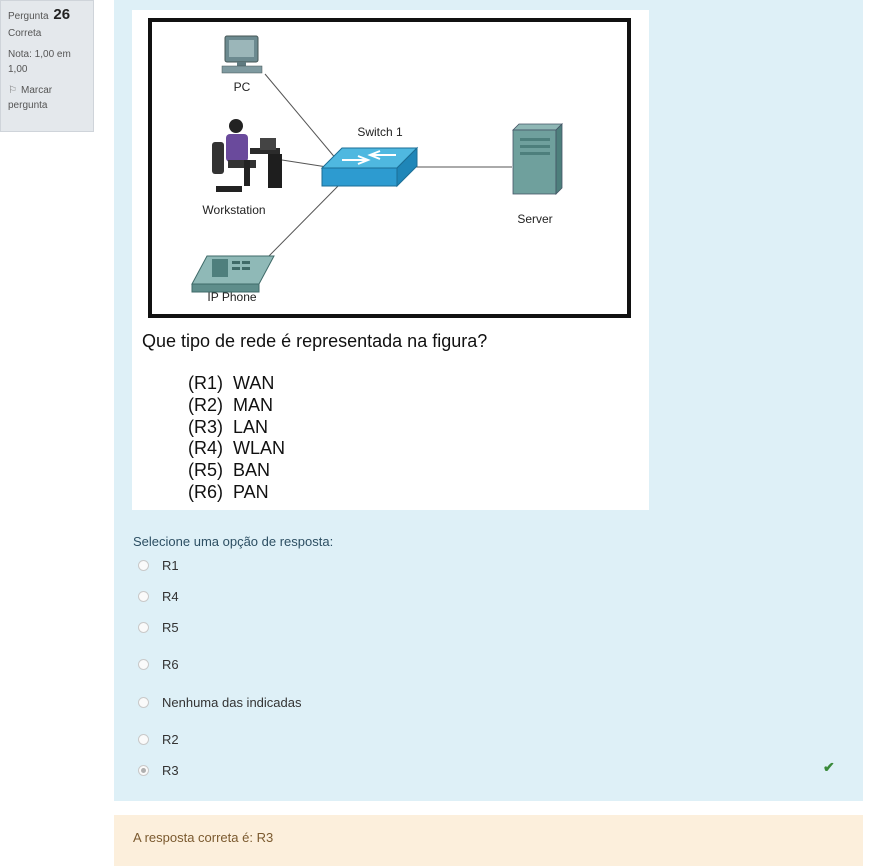 Image resolution: width=883 pixels, height=866 pixels. Describe the element at coordinates (158, 664) in the screenshot. I see `answer-option-r6: R6` at that location.